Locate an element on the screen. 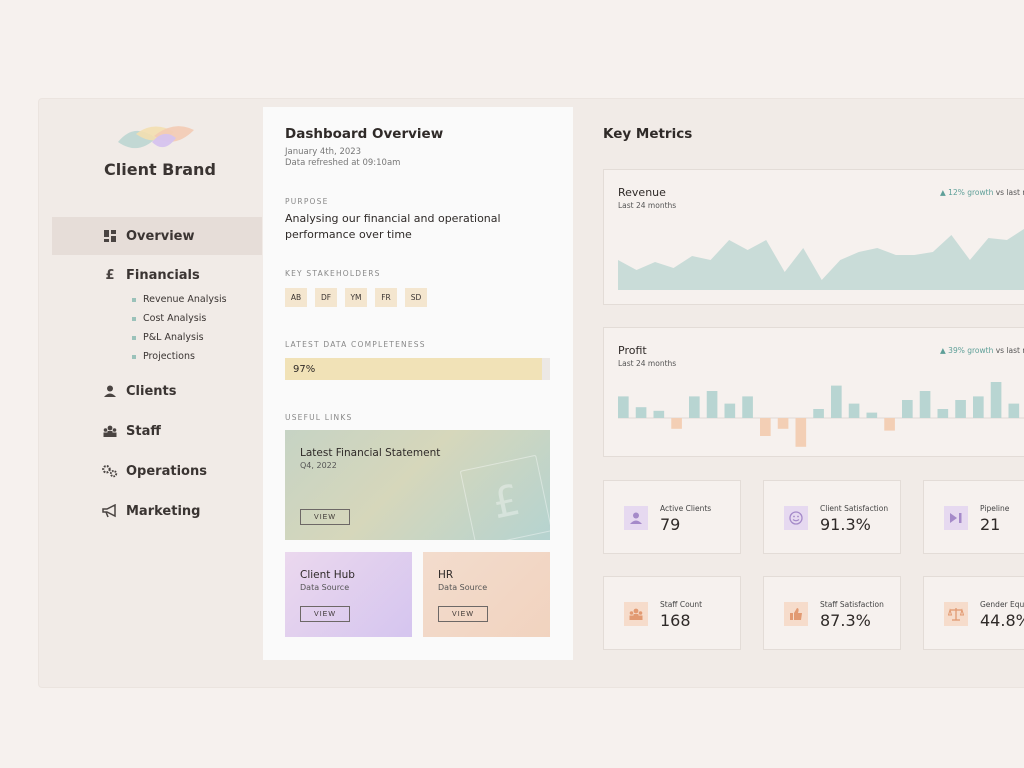  metric-card-staff-count: Staff Count 168 is located at coordinates (672, 613).